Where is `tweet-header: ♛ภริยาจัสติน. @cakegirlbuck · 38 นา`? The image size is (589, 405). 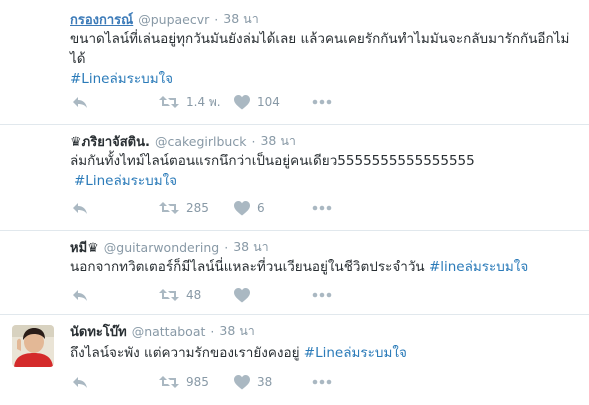
tweet-header: ♛ภริยาจัสติน. @cakegirlbuck · 38 นา is located at coordinates (183, 141).